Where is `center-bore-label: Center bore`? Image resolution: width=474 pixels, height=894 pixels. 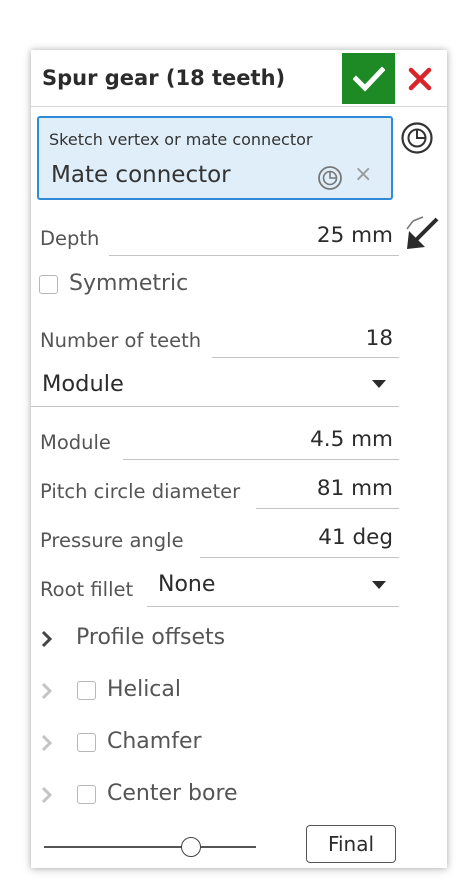 center-bore-label: Center bore is located at coordinates (172, 793).